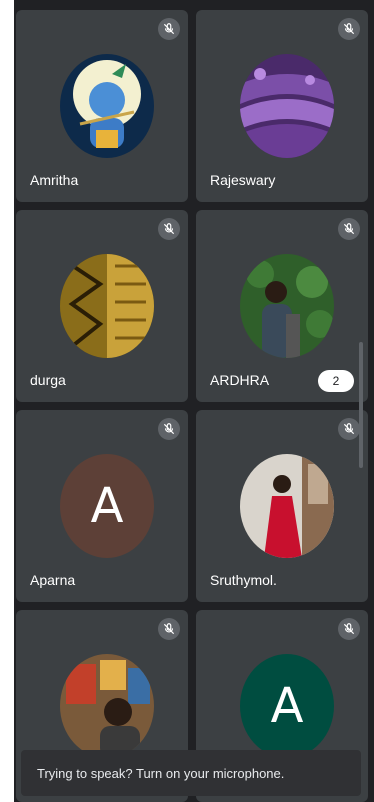 The height and width of the screenshot is (802, 374). I want to click on participant-name: Sruthymol., so click(243, 580).